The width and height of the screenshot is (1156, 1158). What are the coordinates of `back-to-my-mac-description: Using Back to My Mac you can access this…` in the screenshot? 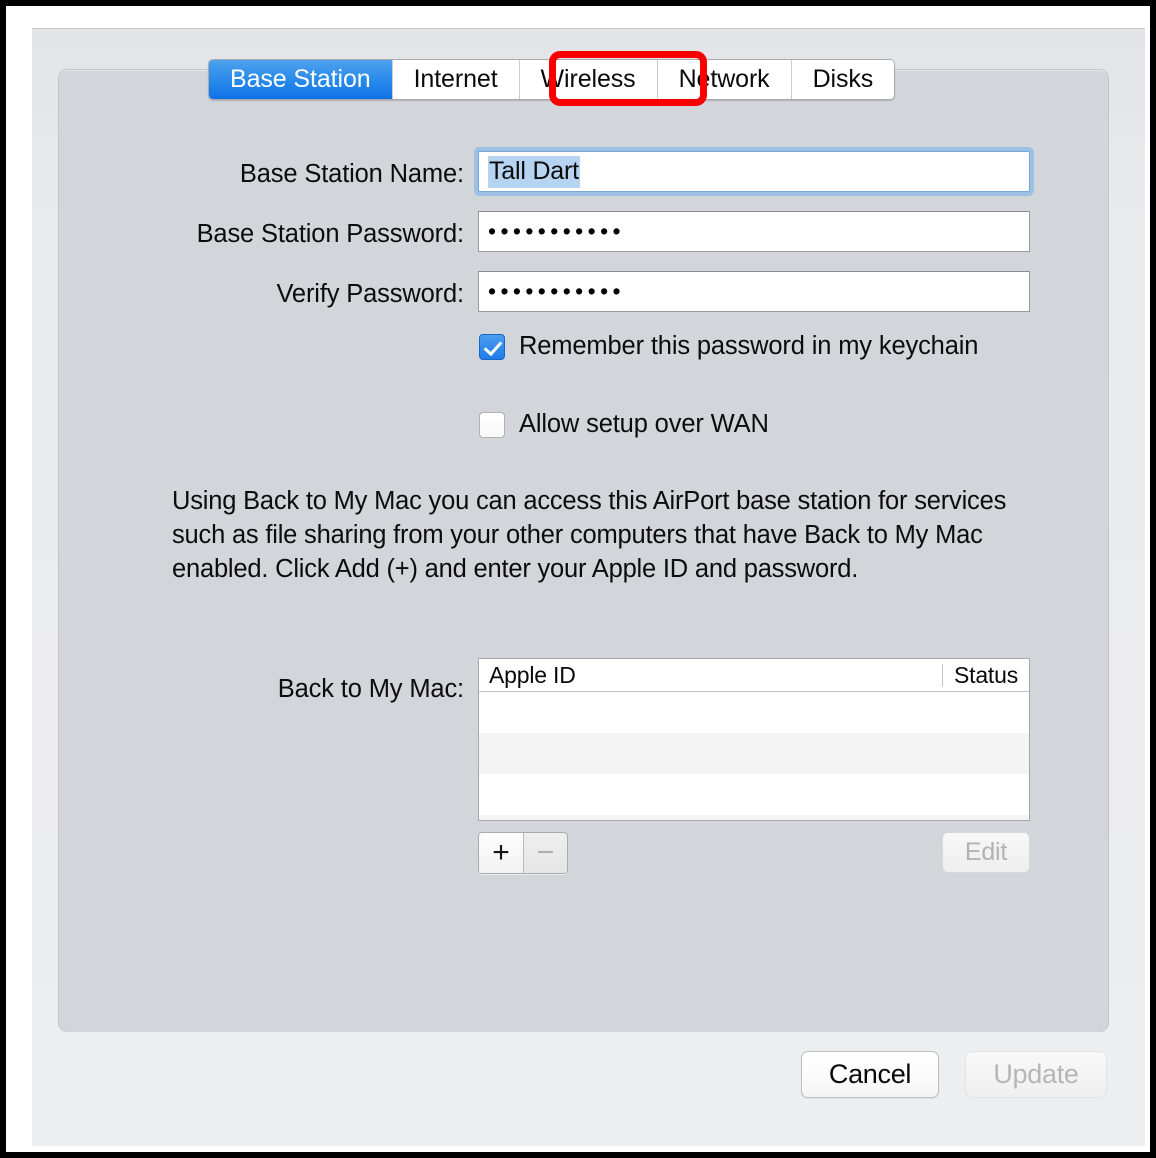 It's located at (589, 535).